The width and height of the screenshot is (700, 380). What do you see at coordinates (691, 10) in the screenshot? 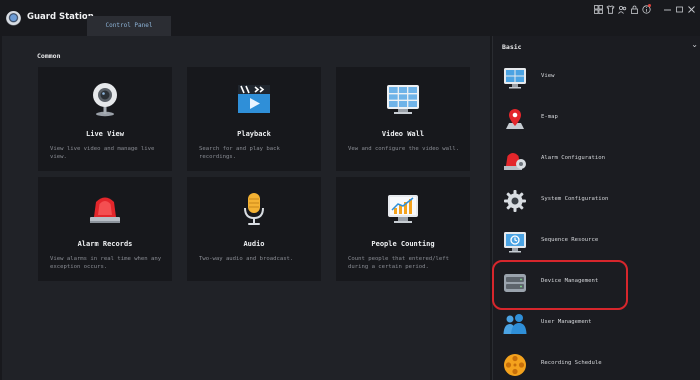
I see `close-icon` at bounding box center [691, 10].